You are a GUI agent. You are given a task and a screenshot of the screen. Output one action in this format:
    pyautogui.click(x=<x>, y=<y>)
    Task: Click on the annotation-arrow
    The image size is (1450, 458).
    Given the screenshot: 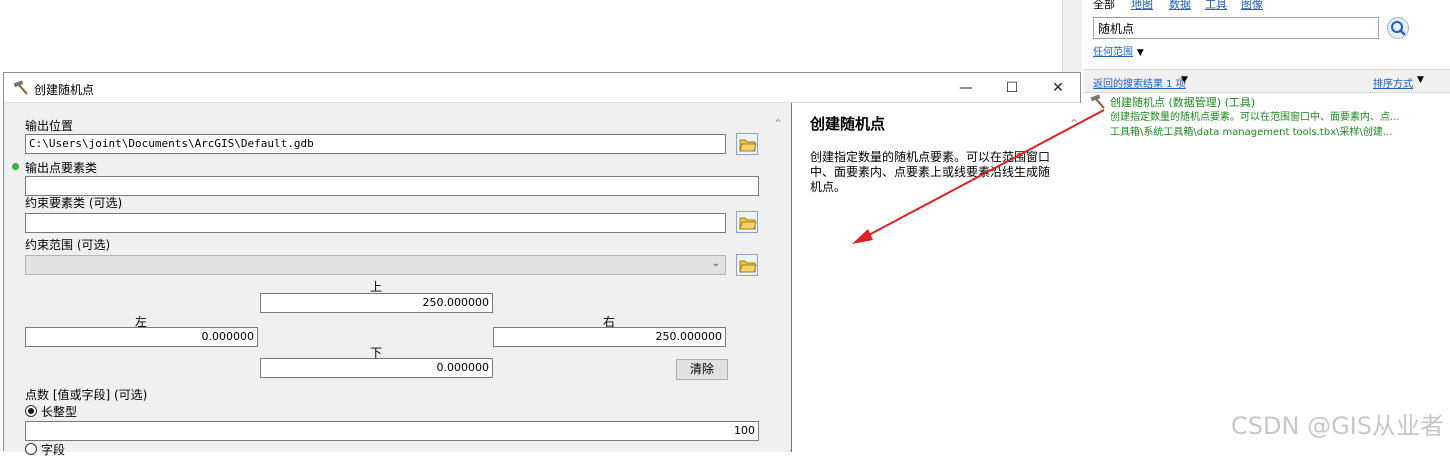 What is the action you would take?
    pyautogui.click(x=978, y=176)
    